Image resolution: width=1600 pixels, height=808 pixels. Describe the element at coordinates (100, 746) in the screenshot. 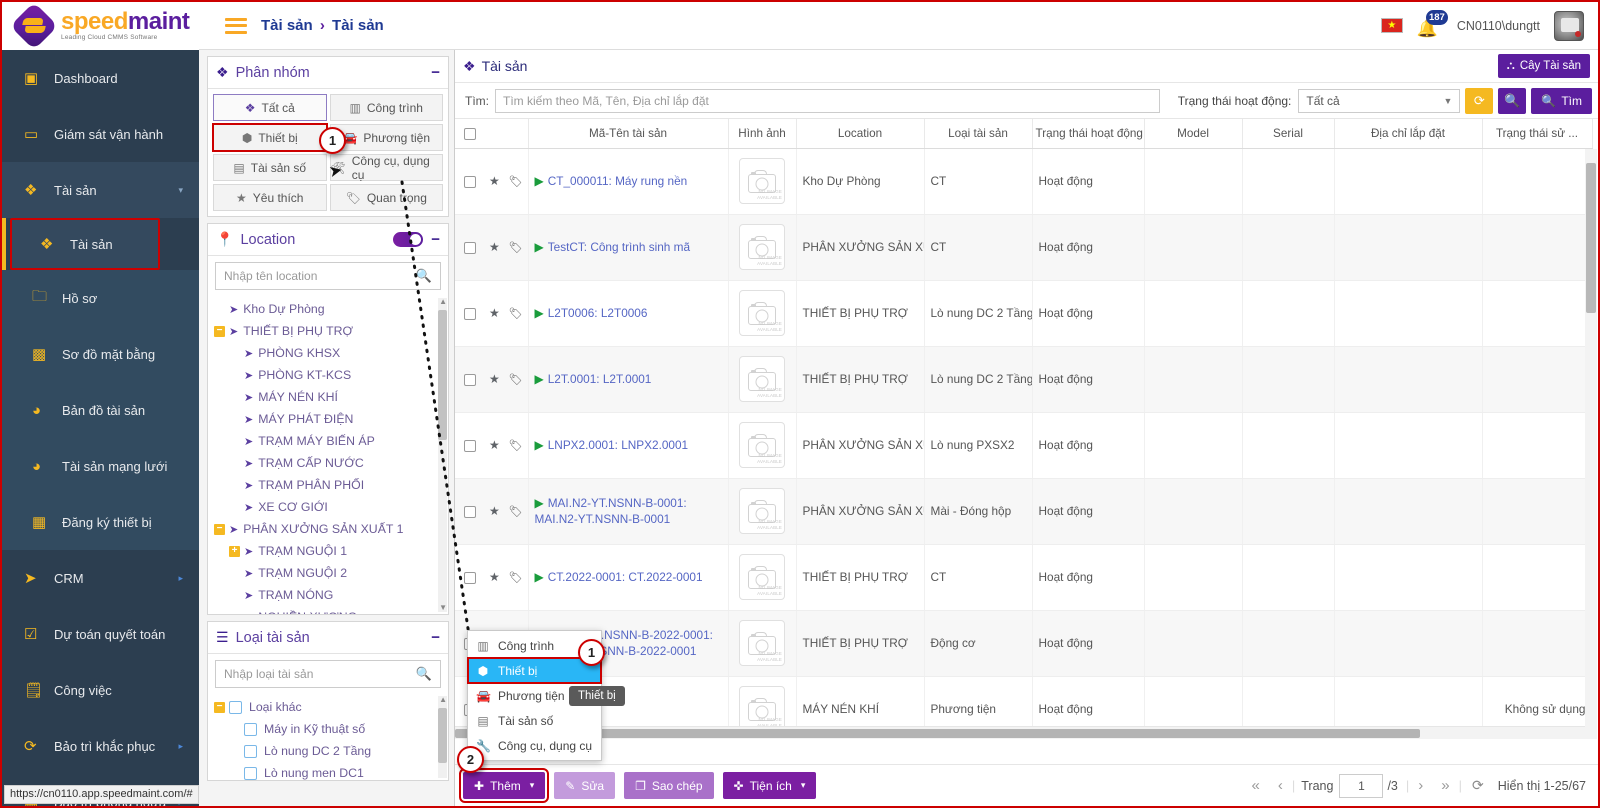

I see `sidebar-item-12: ⟳ Bảo trì khắc phục ▸` at that location.